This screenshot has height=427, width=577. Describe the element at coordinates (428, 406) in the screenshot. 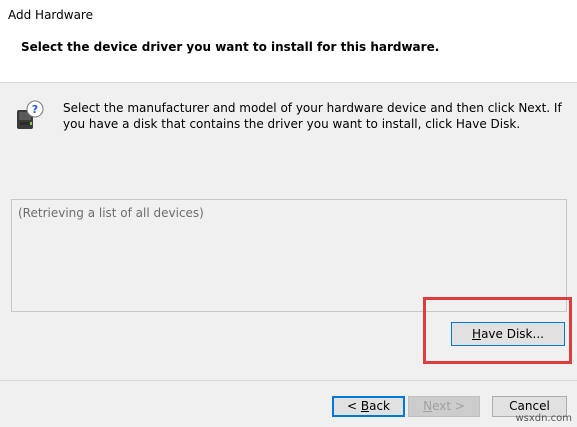

I see `next-mnemonic: N` at that location.